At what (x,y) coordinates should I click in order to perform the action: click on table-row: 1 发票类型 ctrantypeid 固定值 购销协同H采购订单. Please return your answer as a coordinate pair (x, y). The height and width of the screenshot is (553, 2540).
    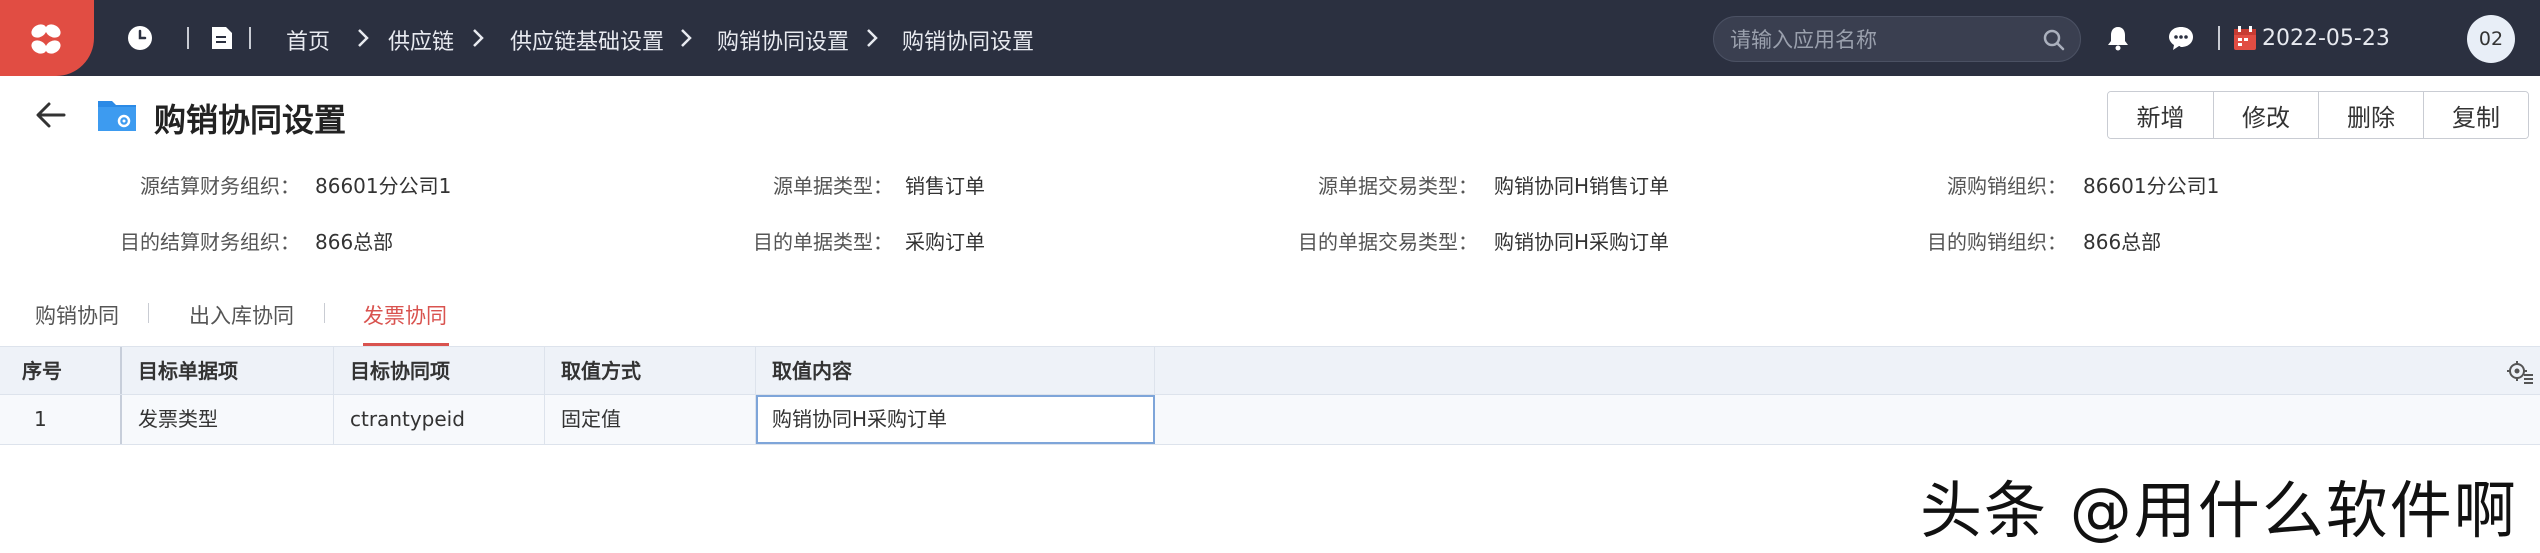
    Looking at the image, I should click on (1270, 420).